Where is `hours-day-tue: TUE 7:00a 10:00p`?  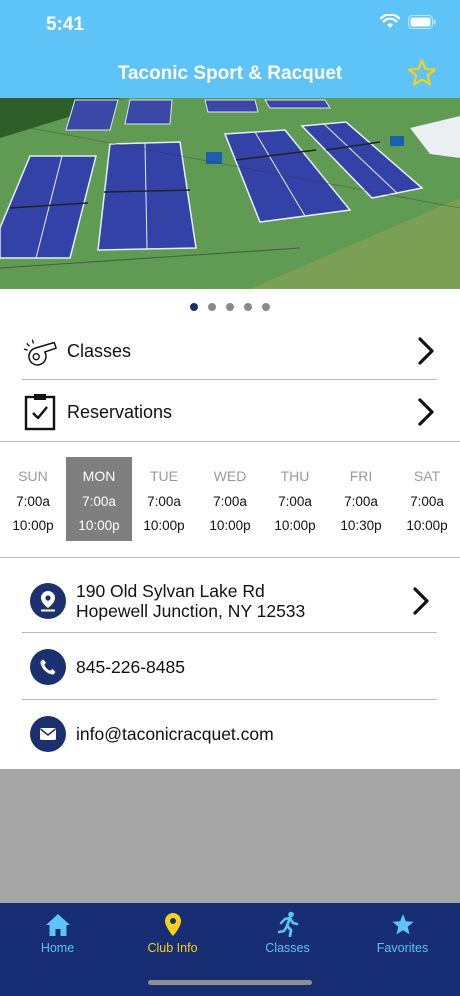
hours-day-tue: TUE 7:00a 10:00p is located at coordinates (164, 499).